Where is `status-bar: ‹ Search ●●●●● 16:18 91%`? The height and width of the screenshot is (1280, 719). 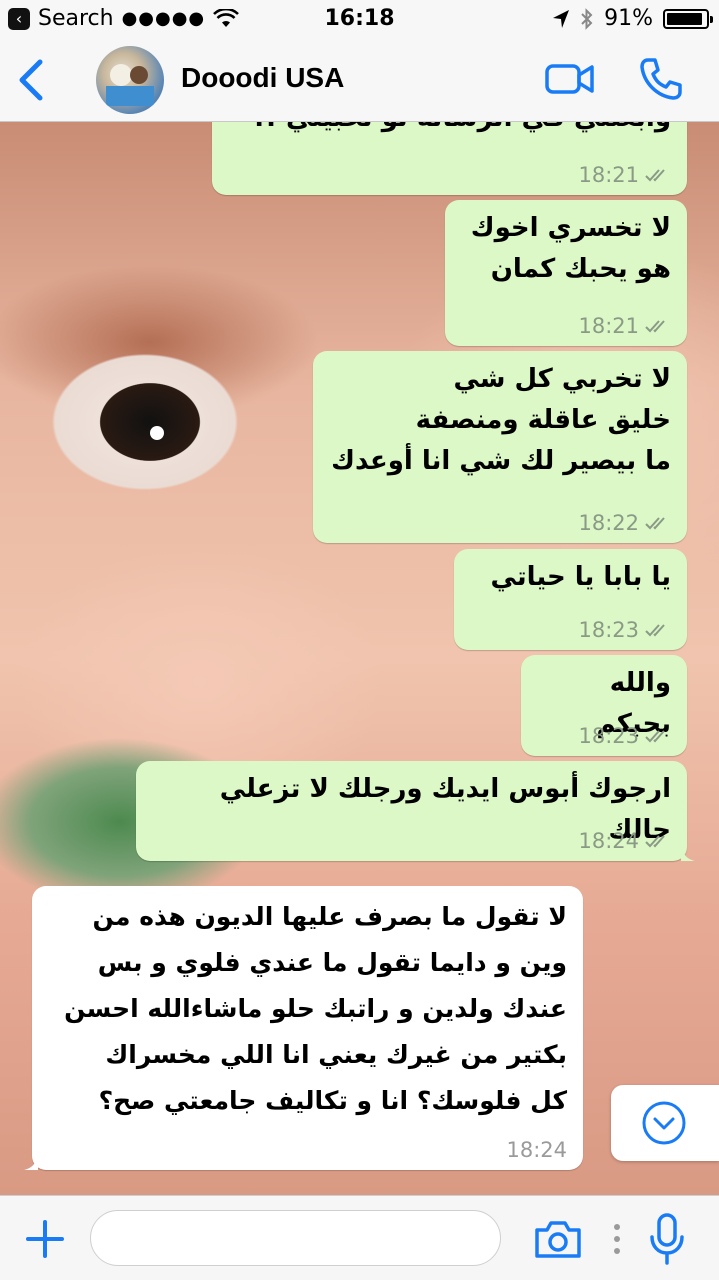
status-bar: ‹ Search ●●●●● 16:18 91% is located at coordinates (359, 20).